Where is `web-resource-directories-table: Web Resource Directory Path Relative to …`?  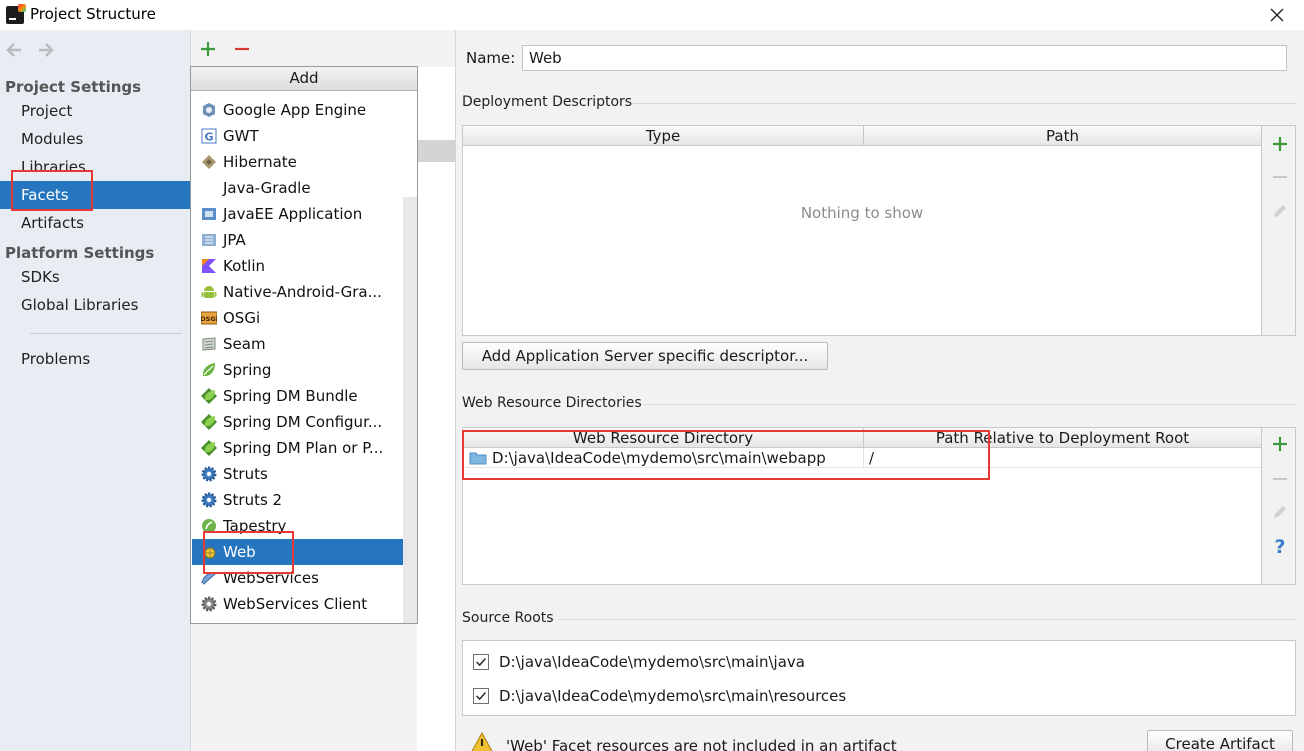 web-resource-directories-table: Web Resource Directory Path Relative to … is located at coordinates (862, 506).